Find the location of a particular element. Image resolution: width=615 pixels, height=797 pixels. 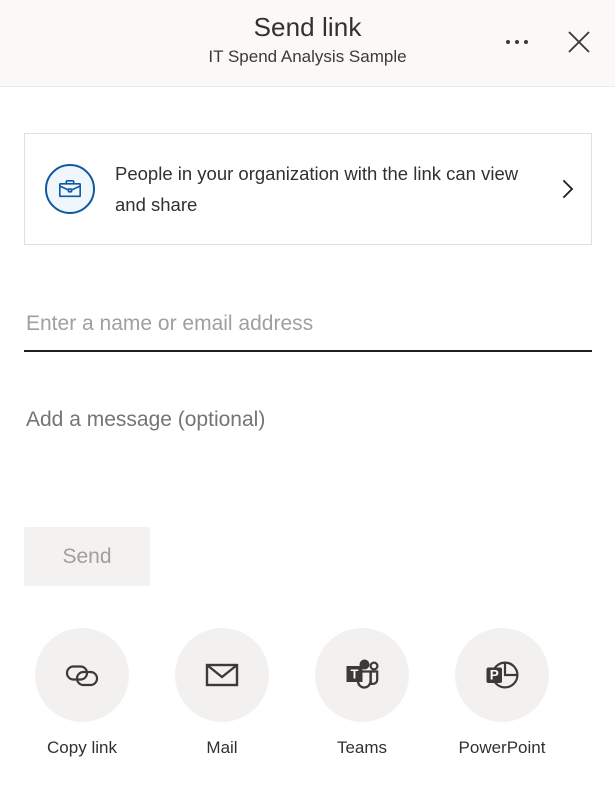

briefcase-icon is located at coordinates (70, 189).